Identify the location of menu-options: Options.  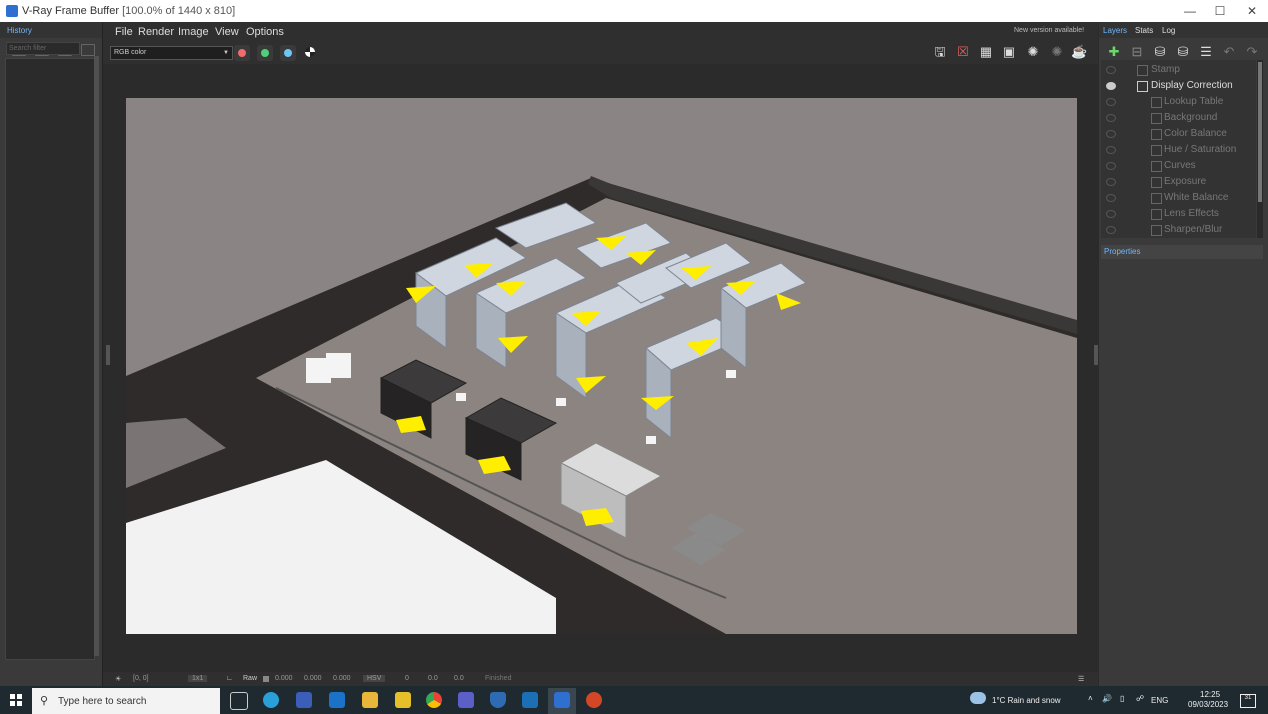
(265, 32).